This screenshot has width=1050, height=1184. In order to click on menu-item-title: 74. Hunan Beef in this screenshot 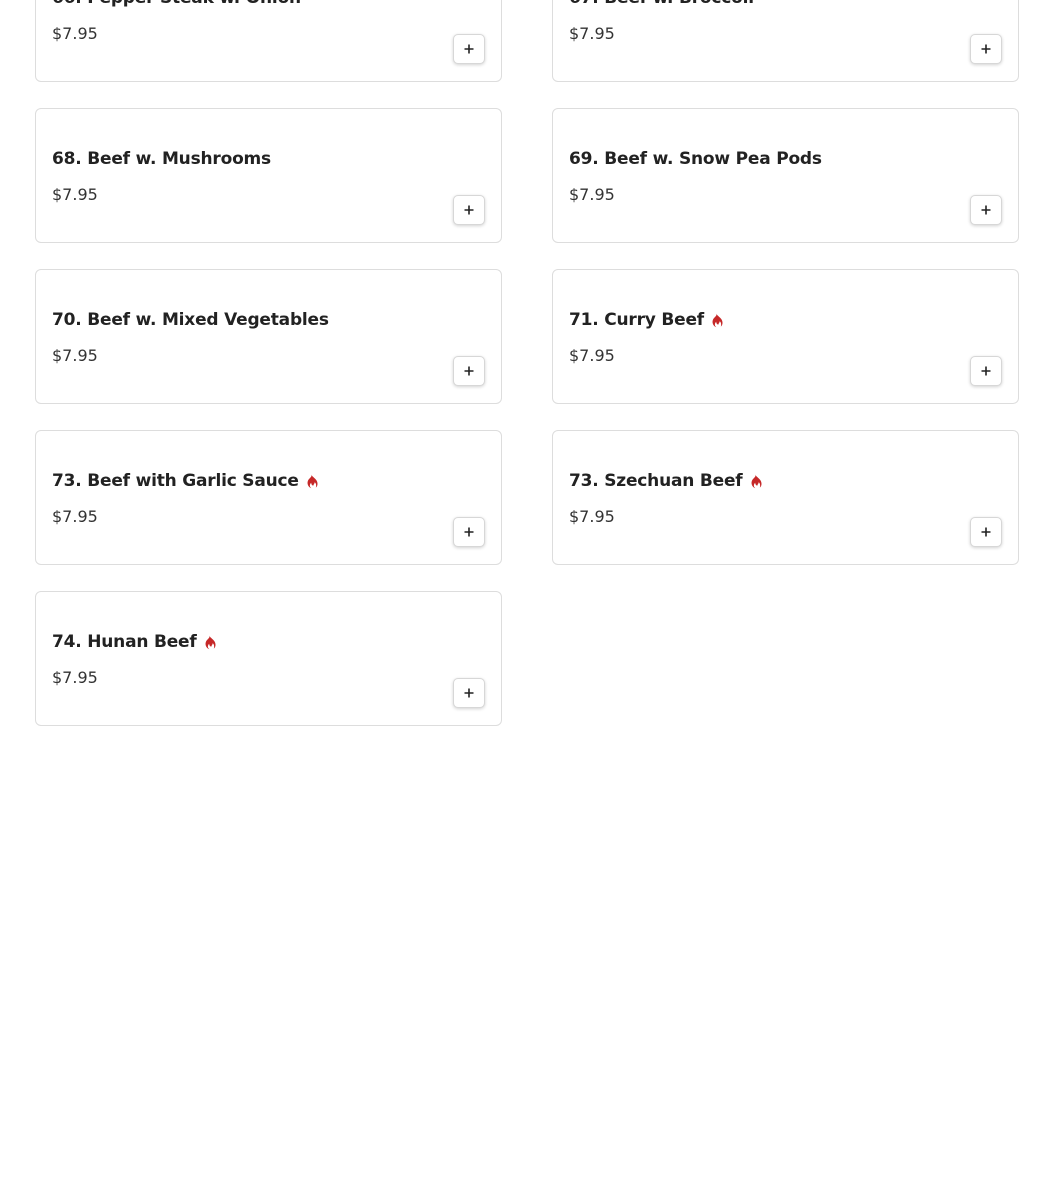, I will do `click(134, 642)`.